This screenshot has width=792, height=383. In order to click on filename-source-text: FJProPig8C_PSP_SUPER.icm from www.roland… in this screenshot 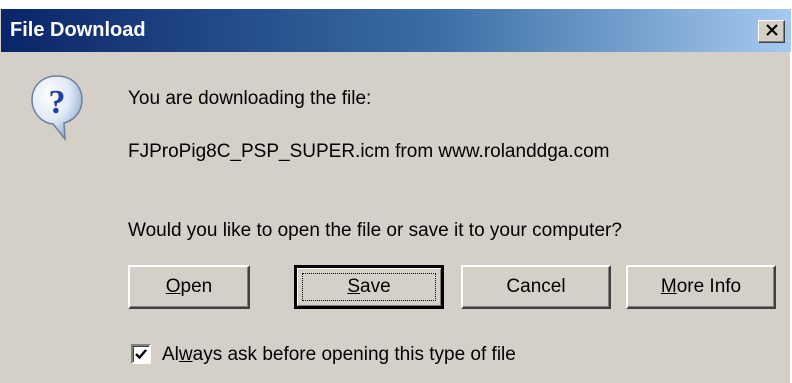, I will do `click(369, 151)`.